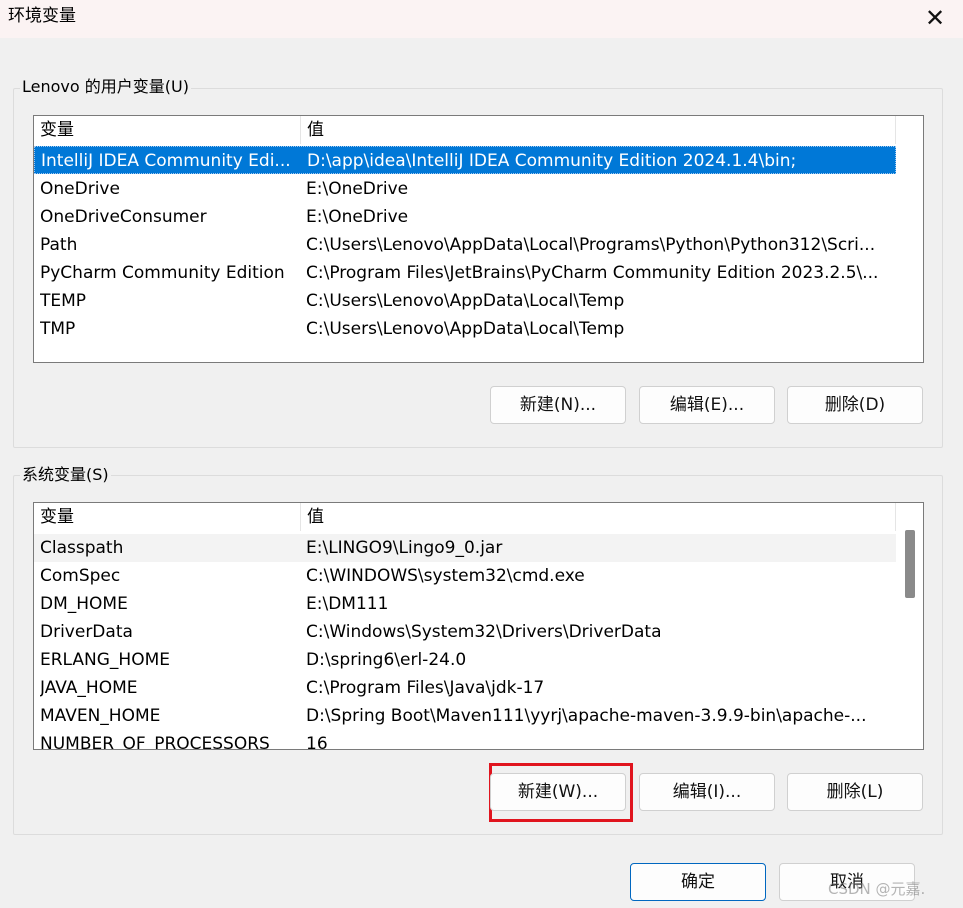 The width and height of the screenshot is (963, 908). I want to click on table-row: OneDriveConsumer E:\OneDrive, so click(465, 217).